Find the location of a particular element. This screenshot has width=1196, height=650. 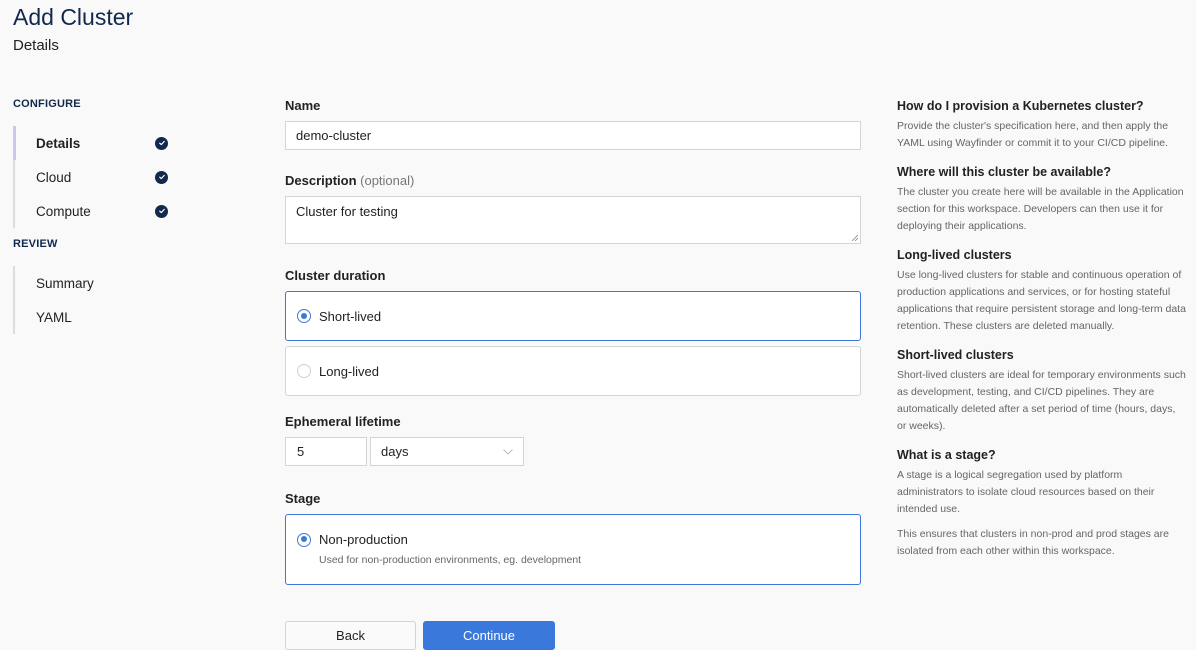

resize-handle-icon is located at coordinates (854, 237).